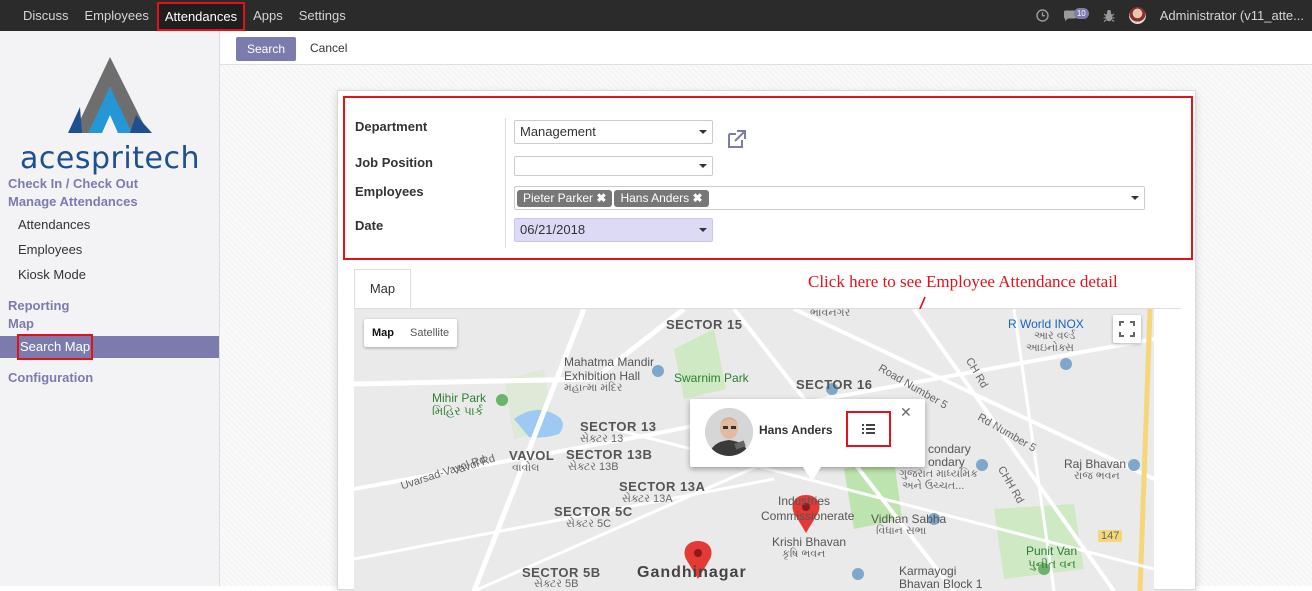  Describe the element at coordinates (54, 224) in the screenshot. I see `sidebar-item-attendances: Attendances` at that location.